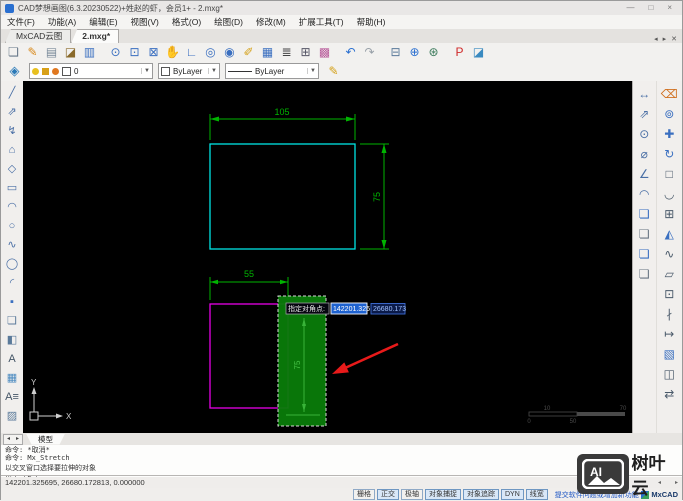 The height and width of the screenshot is (501, 683). What do you see at coordinates (478, 52) in the screenshot?
I see `image-export-icon: ◪` at bounding box center [478, 52].